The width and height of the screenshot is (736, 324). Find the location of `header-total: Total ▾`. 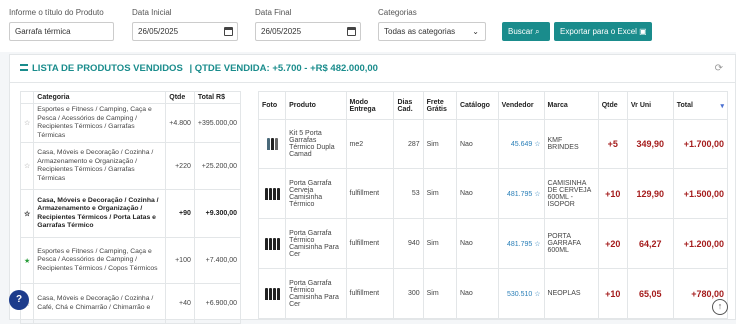

header-total: Total ▾ is located at coordinates (700, 105).